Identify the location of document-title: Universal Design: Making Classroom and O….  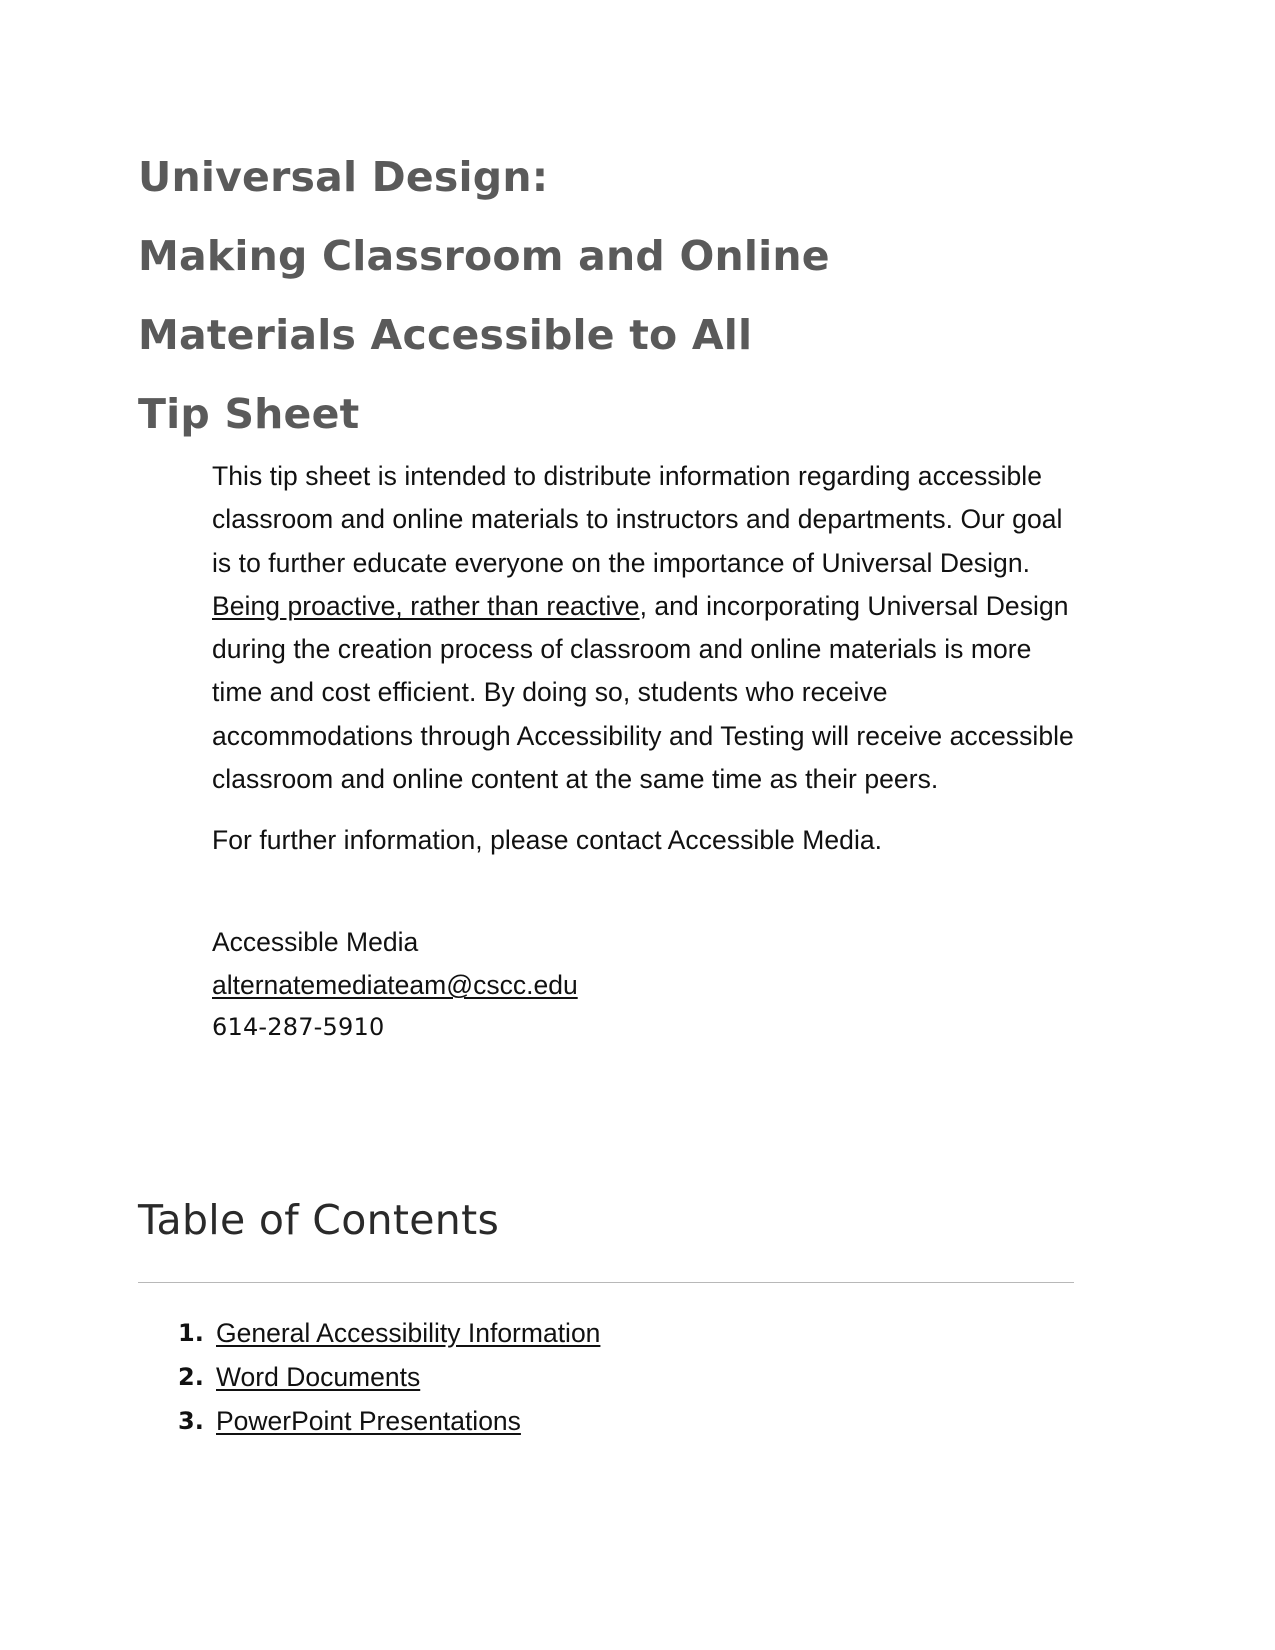
(618, 296).